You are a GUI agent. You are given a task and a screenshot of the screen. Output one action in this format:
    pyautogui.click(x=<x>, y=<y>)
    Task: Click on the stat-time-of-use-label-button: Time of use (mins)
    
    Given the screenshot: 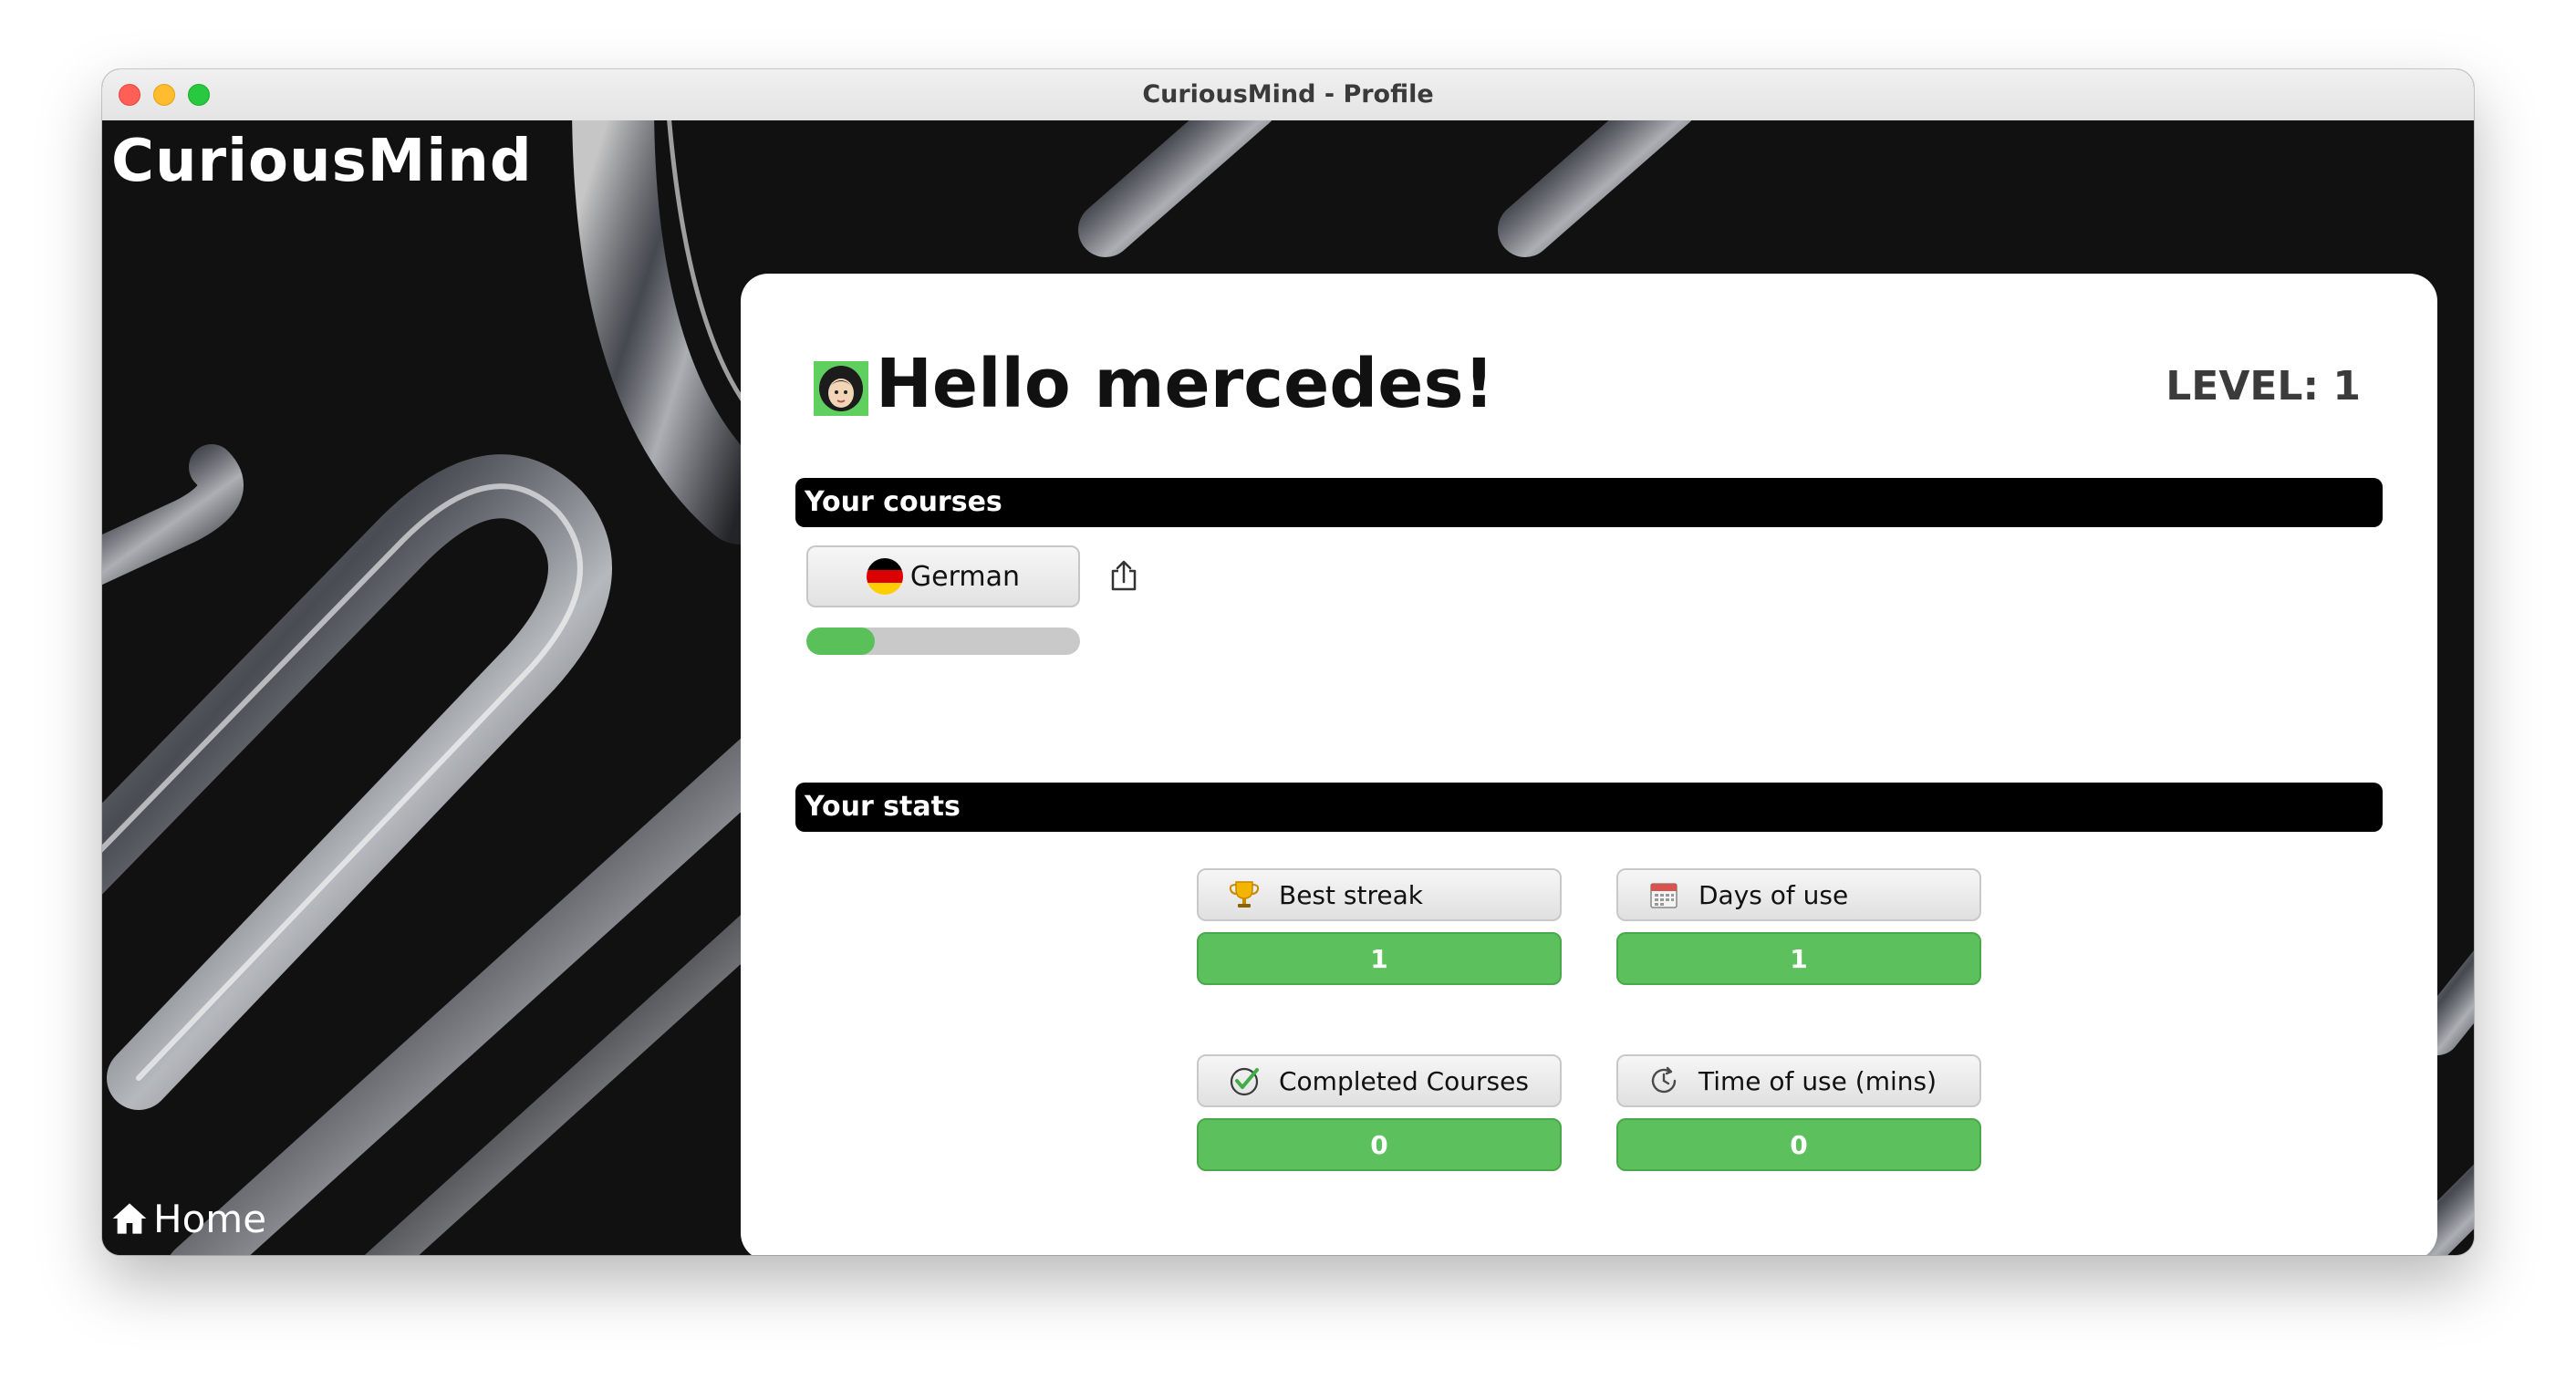 What is the action you would take?
    pyautogui.click(x=1798, y=1080)
    